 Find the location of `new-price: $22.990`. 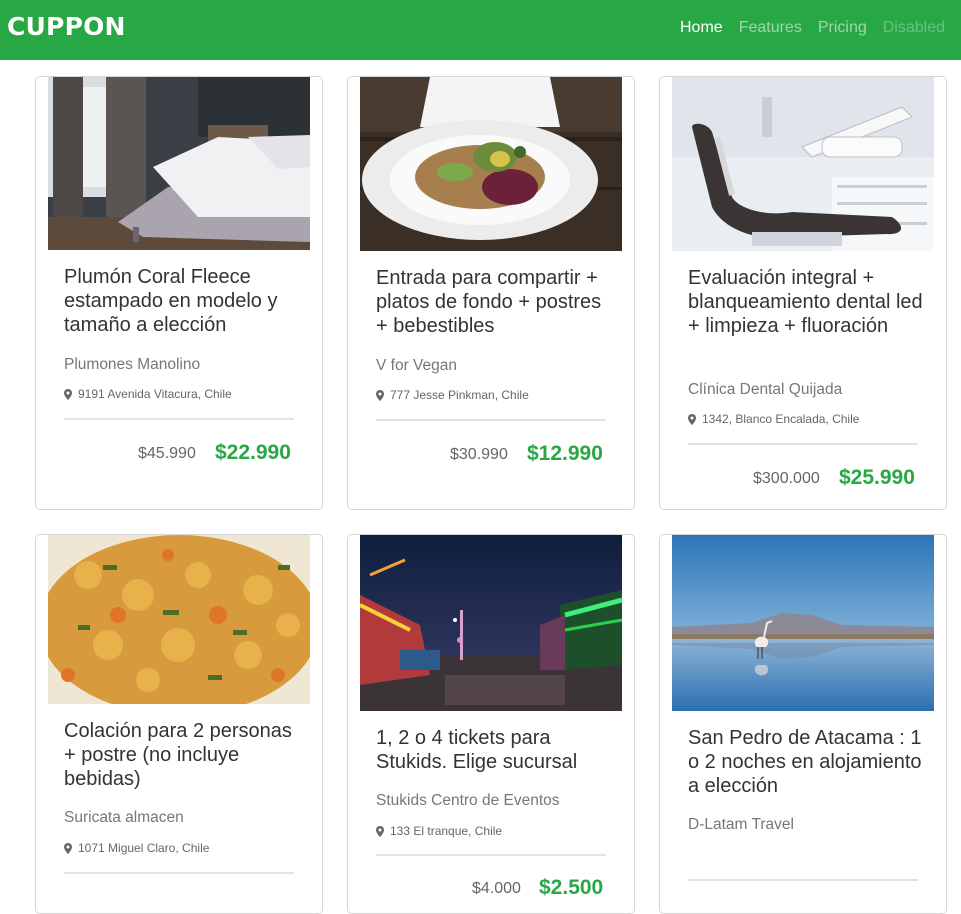

new-price: $22.990 is located at coordinates (253, 452).